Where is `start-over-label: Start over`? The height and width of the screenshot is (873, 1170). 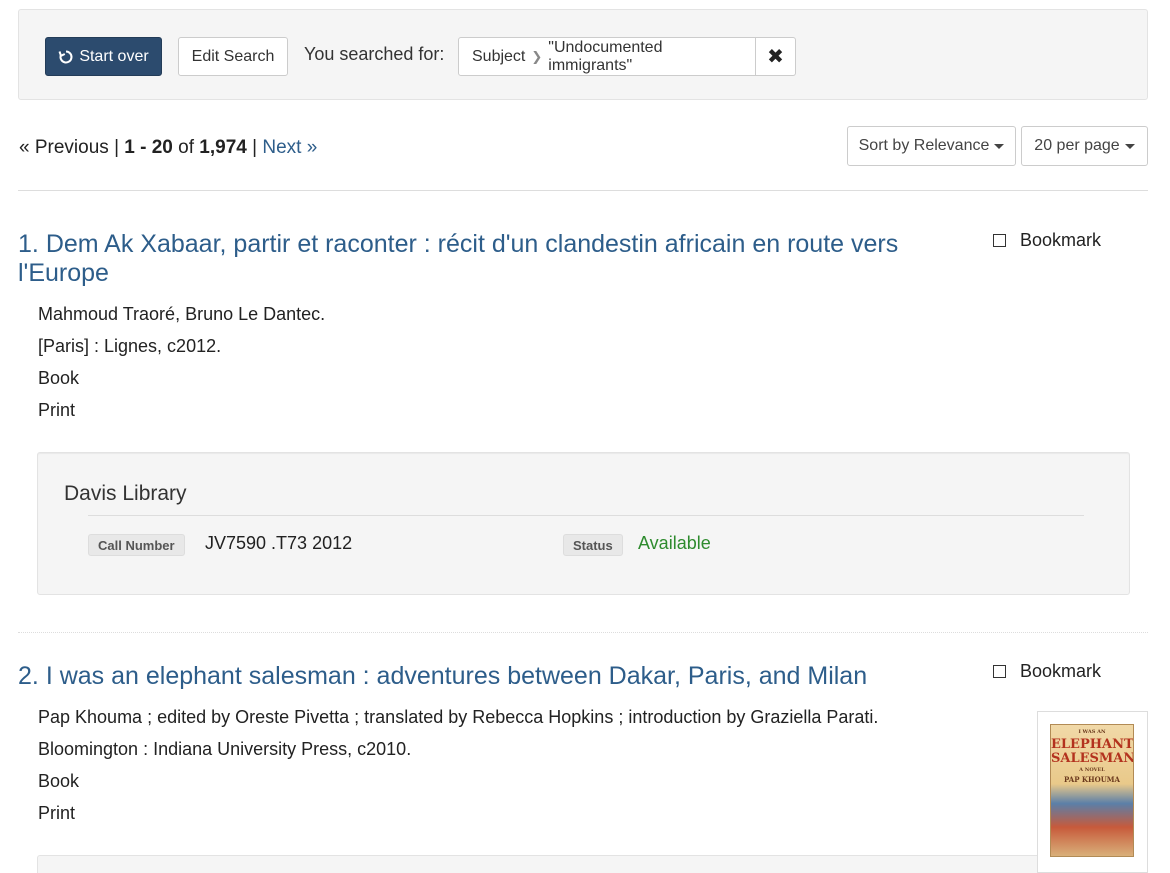
start-over-label: Start over is located at coordinates (114, 56).